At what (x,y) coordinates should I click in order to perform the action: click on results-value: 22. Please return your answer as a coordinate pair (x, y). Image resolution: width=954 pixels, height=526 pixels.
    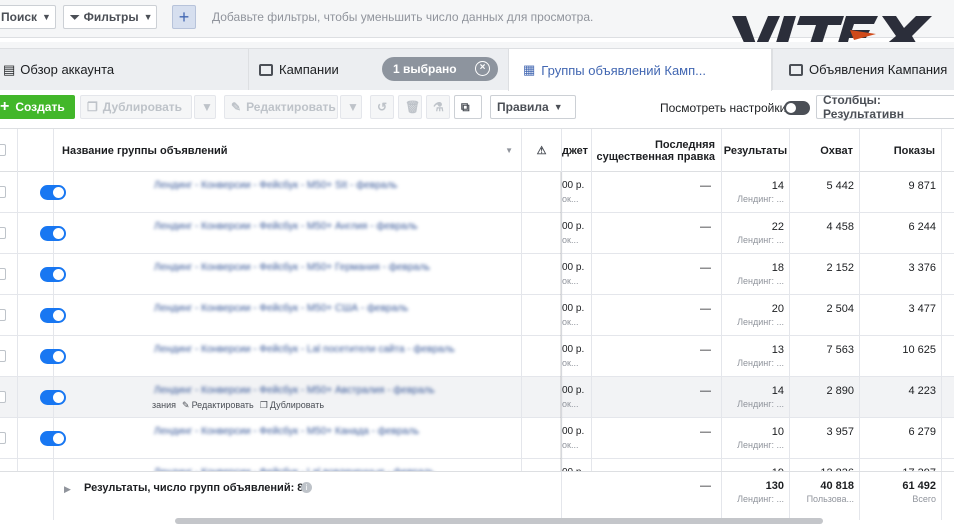
    Looking at the image, I should click on (777, 227).